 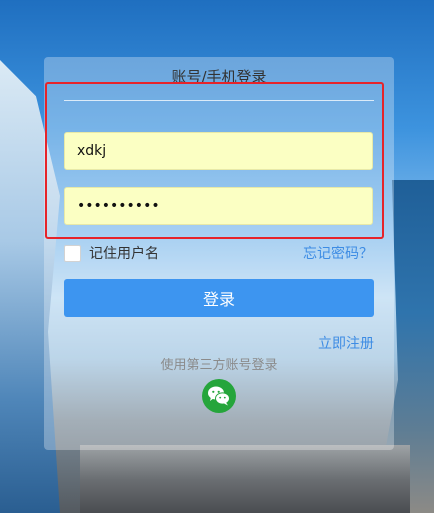 I want to click on register-link: 立即注册, so click(x=346, y=343).